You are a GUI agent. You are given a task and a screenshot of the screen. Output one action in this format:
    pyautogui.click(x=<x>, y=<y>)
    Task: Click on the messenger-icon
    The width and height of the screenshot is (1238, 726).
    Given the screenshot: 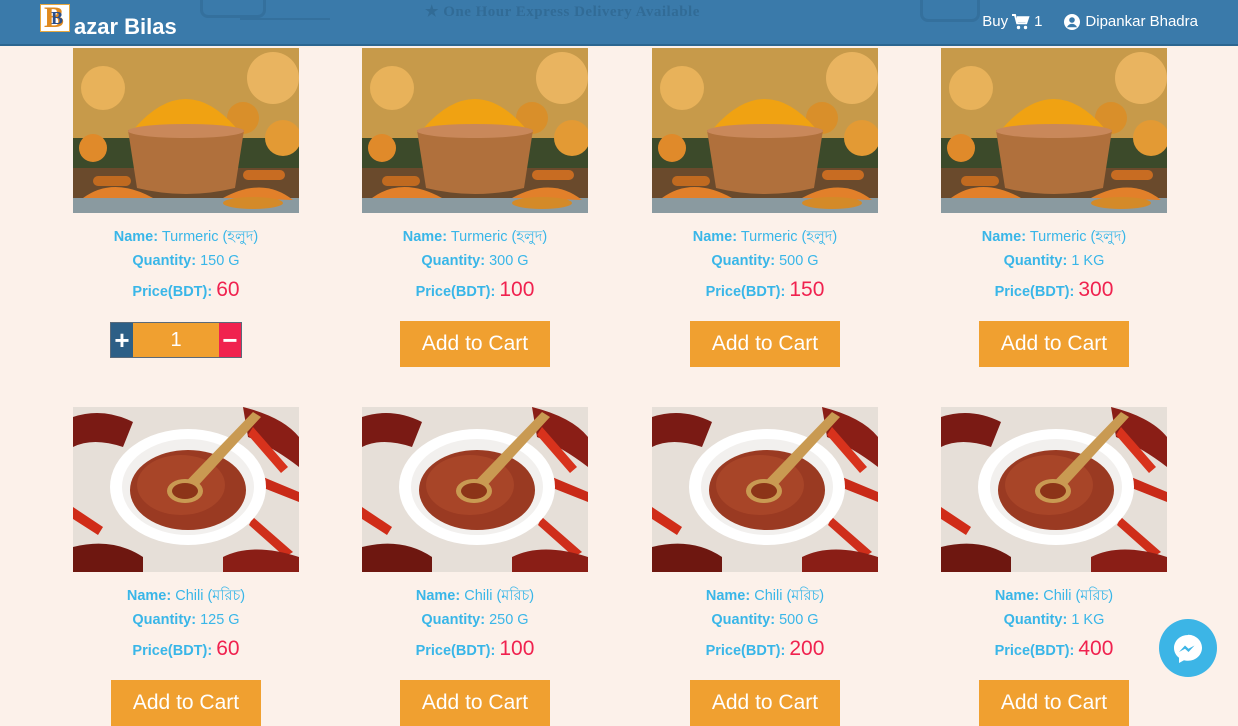 What is the action you would take?
    pyautogui.click(x=1188, y=648)
    